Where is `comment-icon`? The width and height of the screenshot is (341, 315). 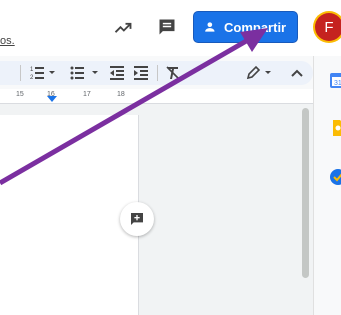 comment-icon is located at coordinates (167, 27).